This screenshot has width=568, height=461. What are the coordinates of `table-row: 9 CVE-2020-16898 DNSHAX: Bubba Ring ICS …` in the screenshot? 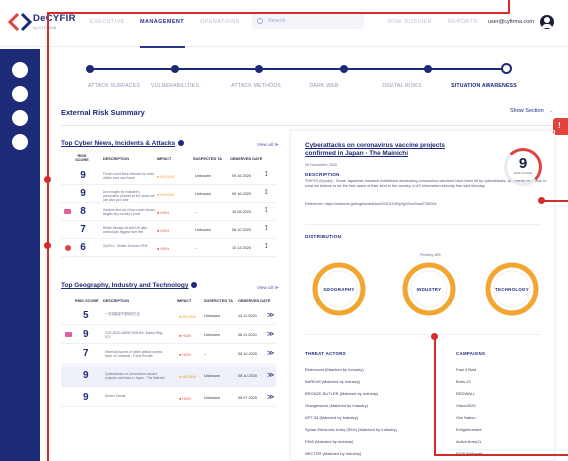 It's located at (168, 334).